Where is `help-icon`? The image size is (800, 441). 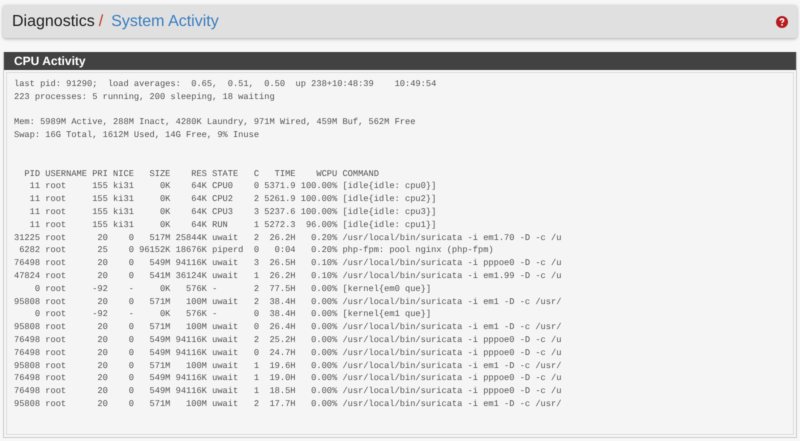
help-icon is located at coordinates (782, 22).